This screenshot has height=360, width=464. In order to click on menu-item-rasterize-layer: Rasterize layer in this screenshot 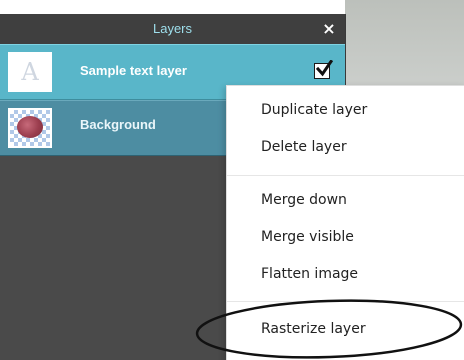, I will do `click(313, 329)`.